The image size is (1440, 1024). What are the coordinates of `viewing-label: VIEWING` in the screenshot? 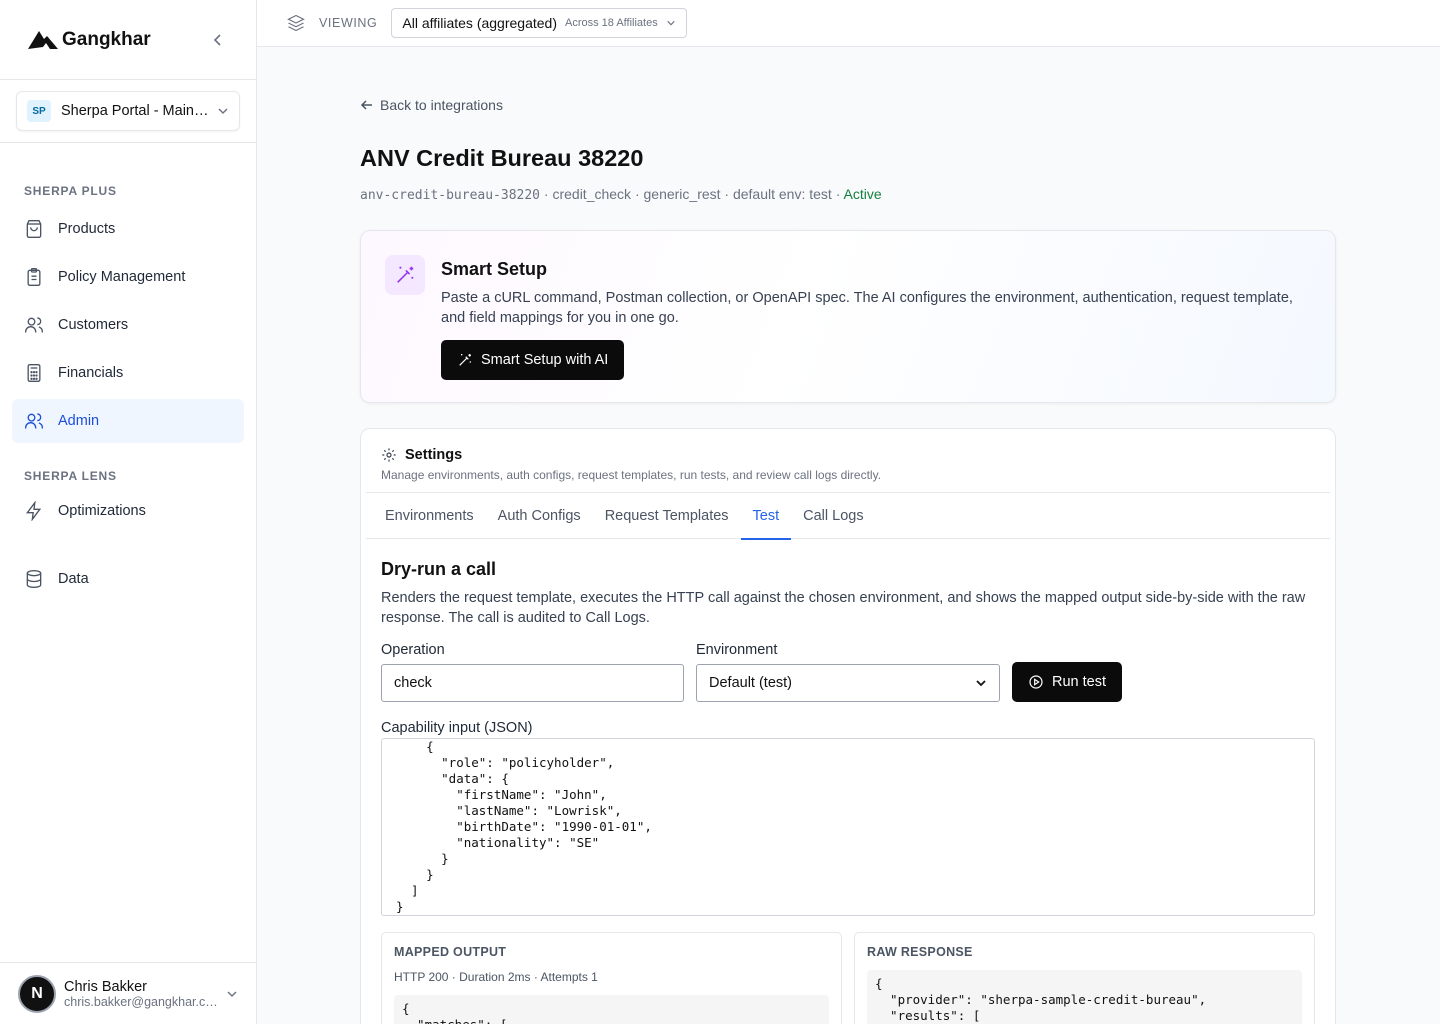 It's located at (348, 23).